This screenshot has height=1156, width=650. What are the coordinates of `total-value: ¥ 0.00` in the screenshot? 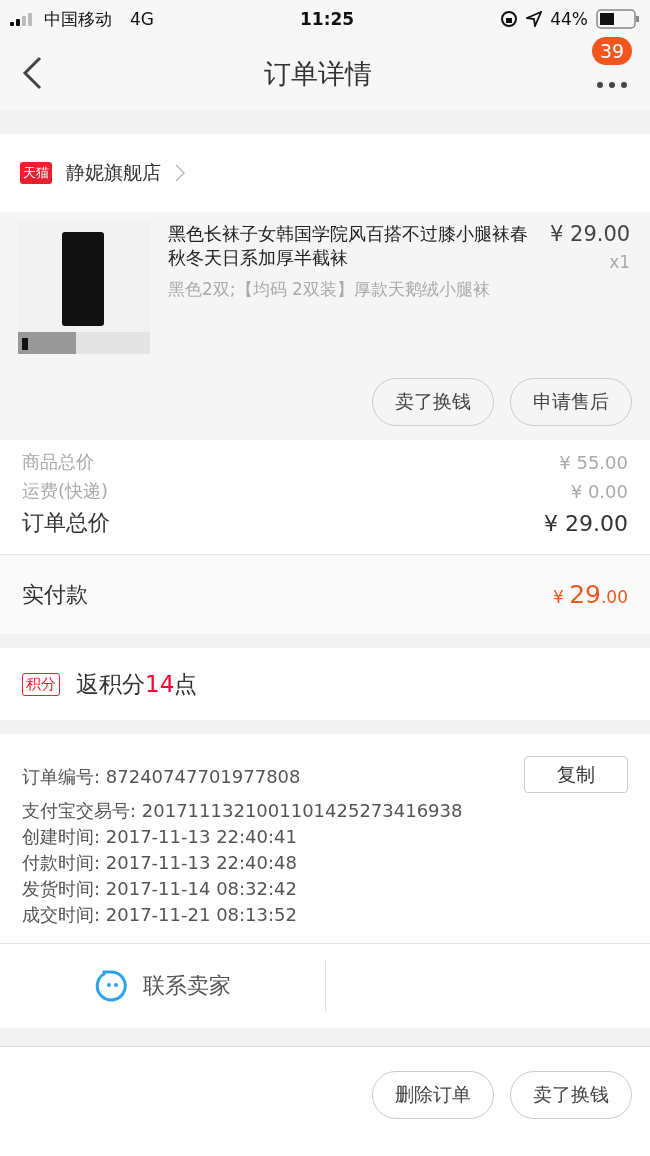 It's located at (599, 491).